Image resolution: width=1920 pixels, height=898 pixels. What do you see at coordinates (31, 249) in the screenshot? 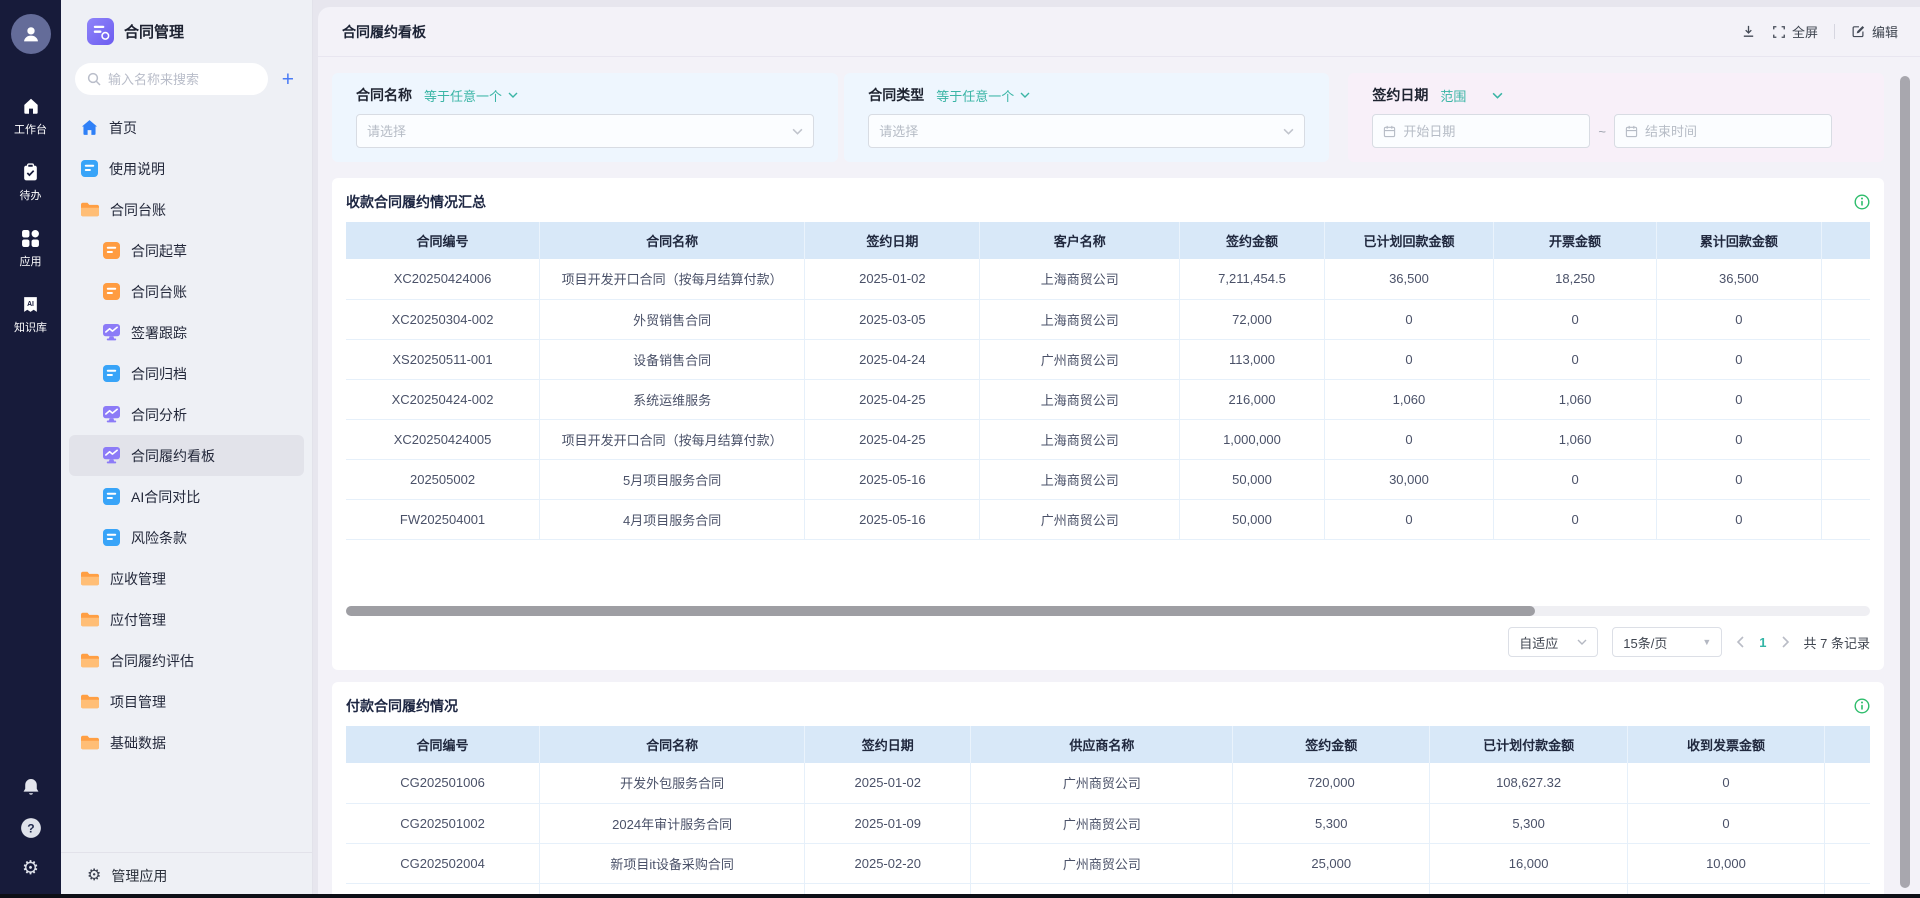
I see `rail-item-apps: 应用` at bounding box center [31, 249].